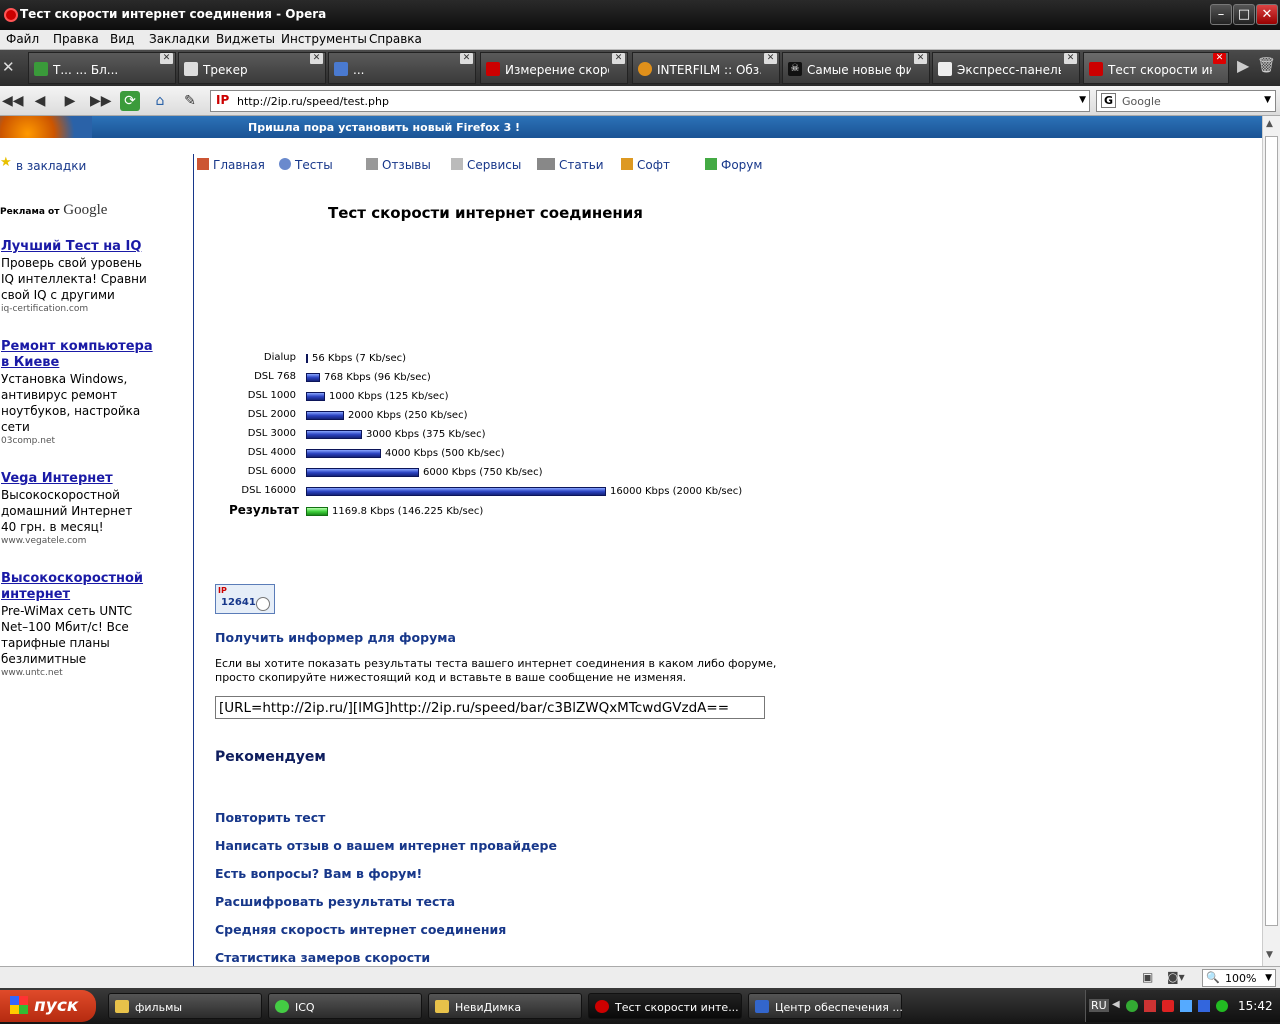 Image resolution: width=1280 pixels, height=1024 pixels. I want to click on nav-tests: Тесты, so click(306, 165).